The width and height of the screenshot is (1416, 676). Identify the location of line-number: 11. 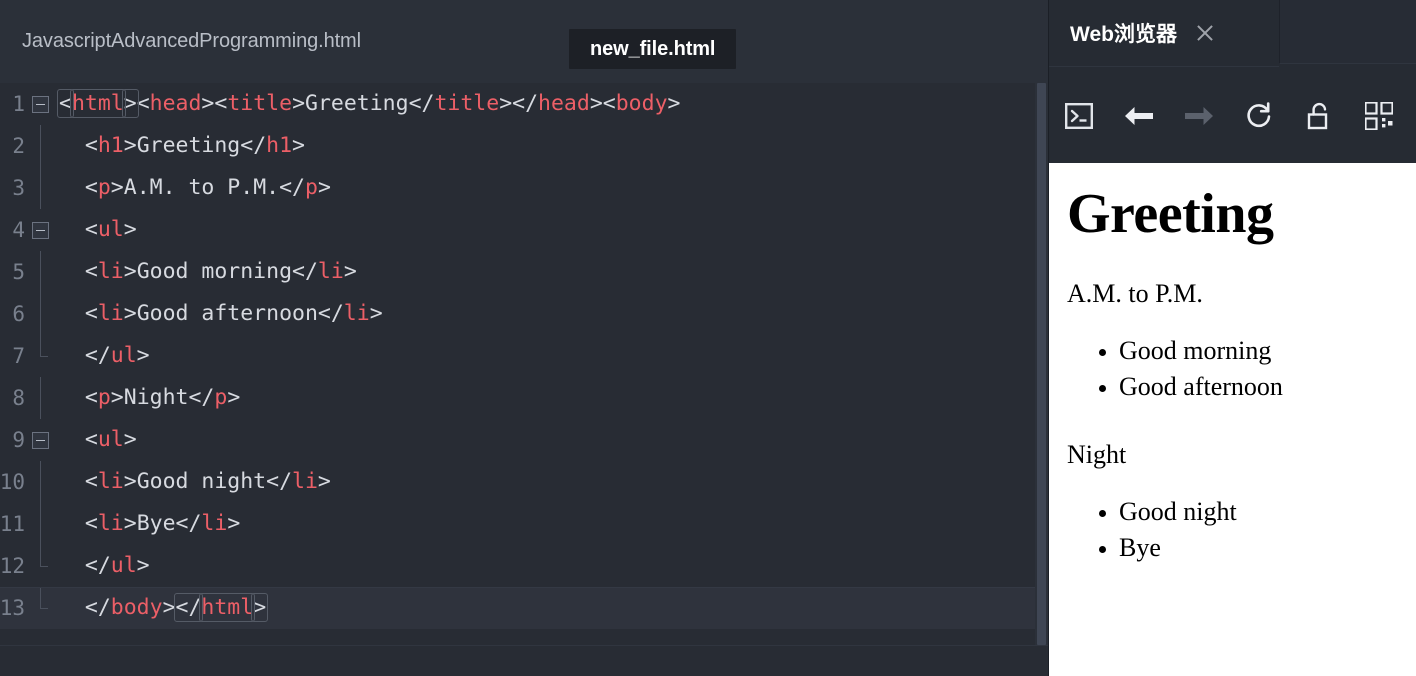
(12, 524).